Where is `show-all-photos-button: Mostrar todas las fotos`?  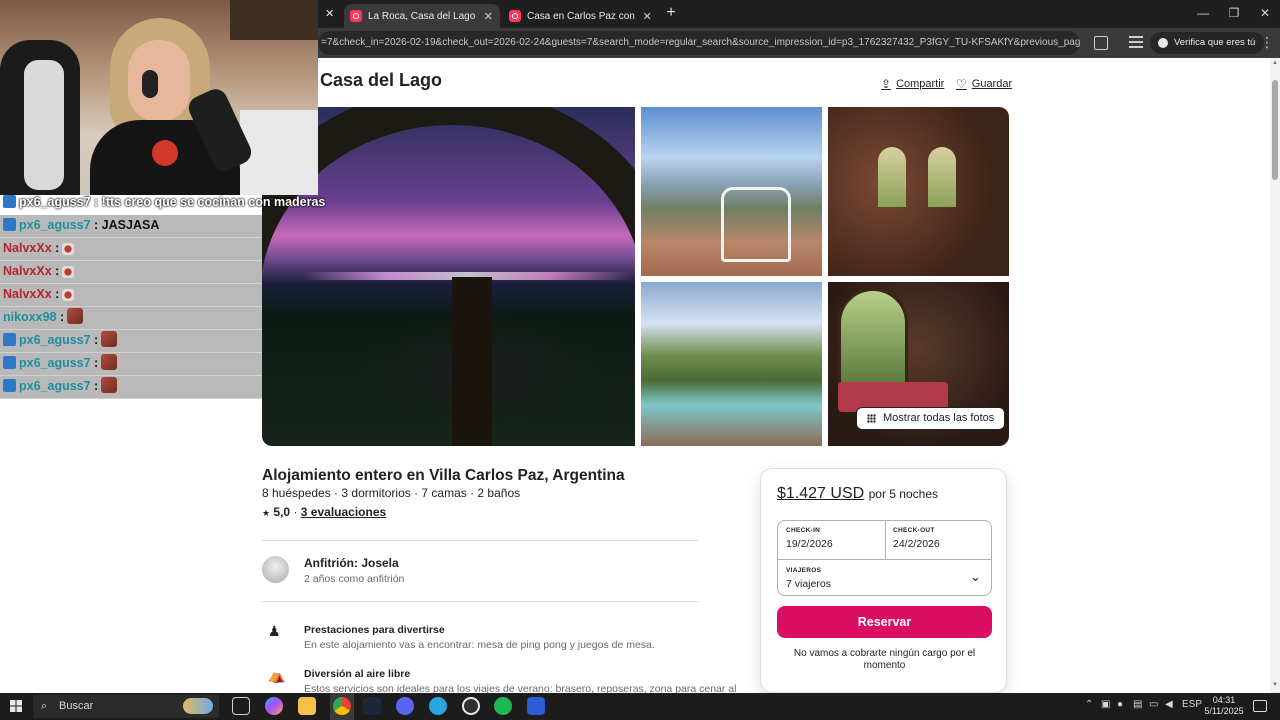 show-all-photos-button: Mostrar todas las fotos is located at coordinates (931, 418).